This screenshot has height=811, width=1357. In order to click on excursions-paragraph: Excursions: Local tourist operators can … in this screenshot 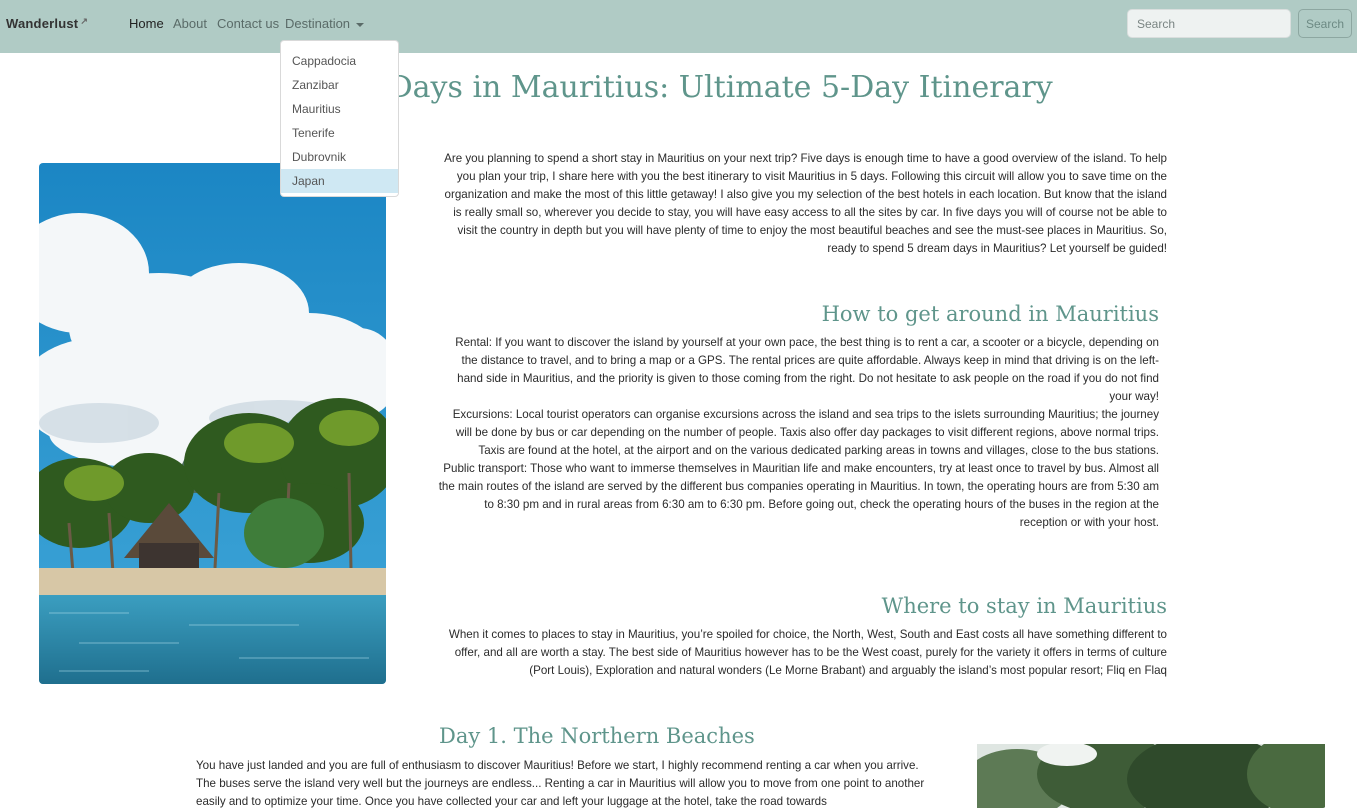, I will do `click(805, 432)`.